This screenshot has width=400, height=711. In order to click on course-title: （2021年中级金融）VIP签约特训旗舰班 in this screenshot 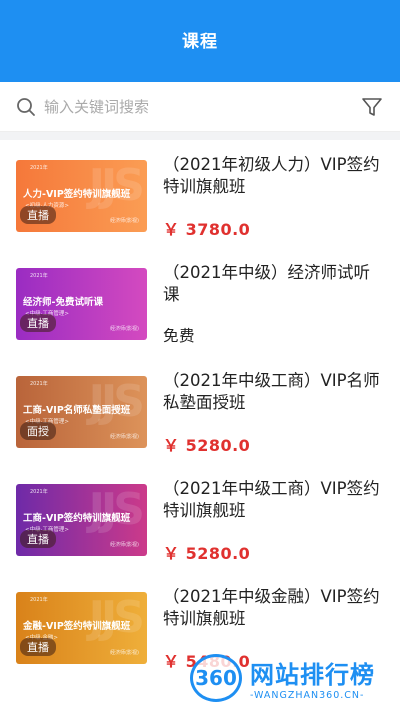, I will do `click(273, 608)`.